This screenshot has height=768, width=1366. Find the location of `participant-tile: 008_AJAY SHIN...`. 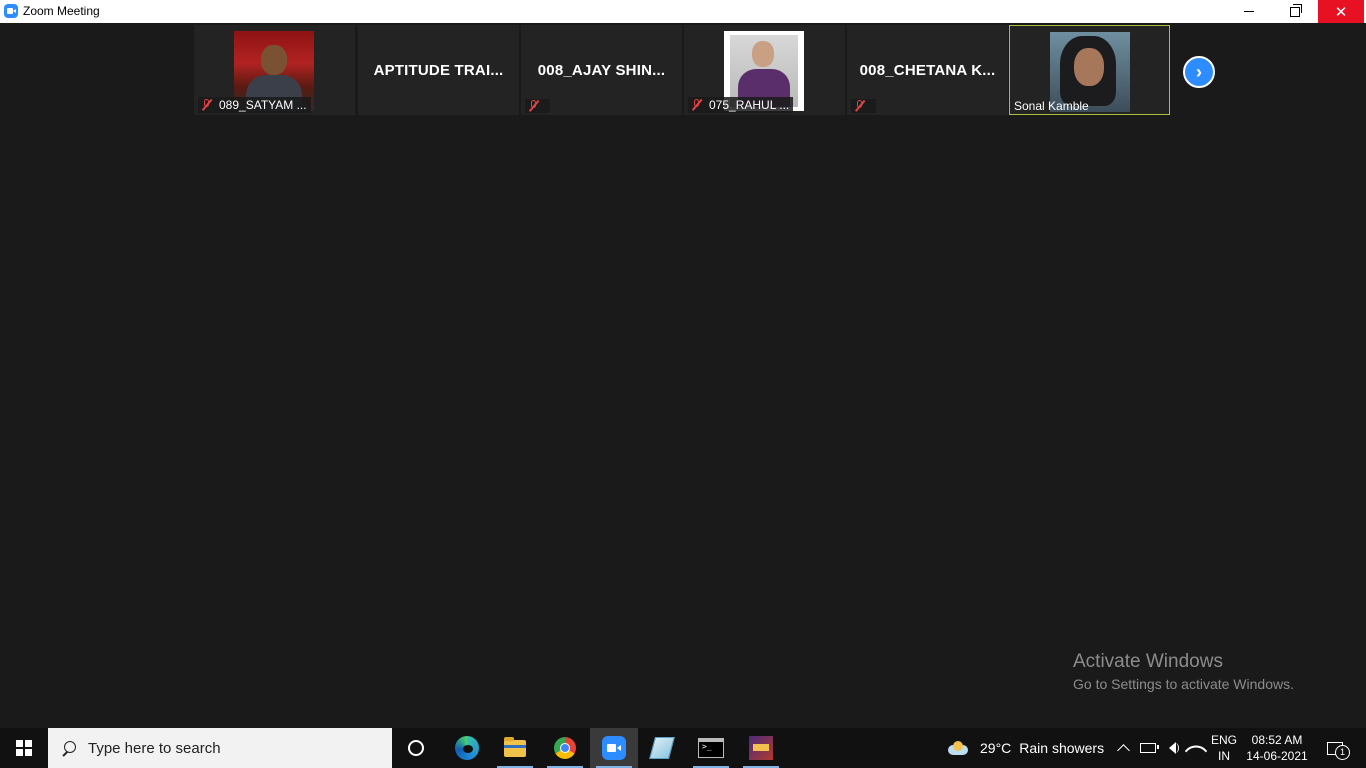

participant-tile: 008_AJAY SHIN... is located at coordinates (601, 70).